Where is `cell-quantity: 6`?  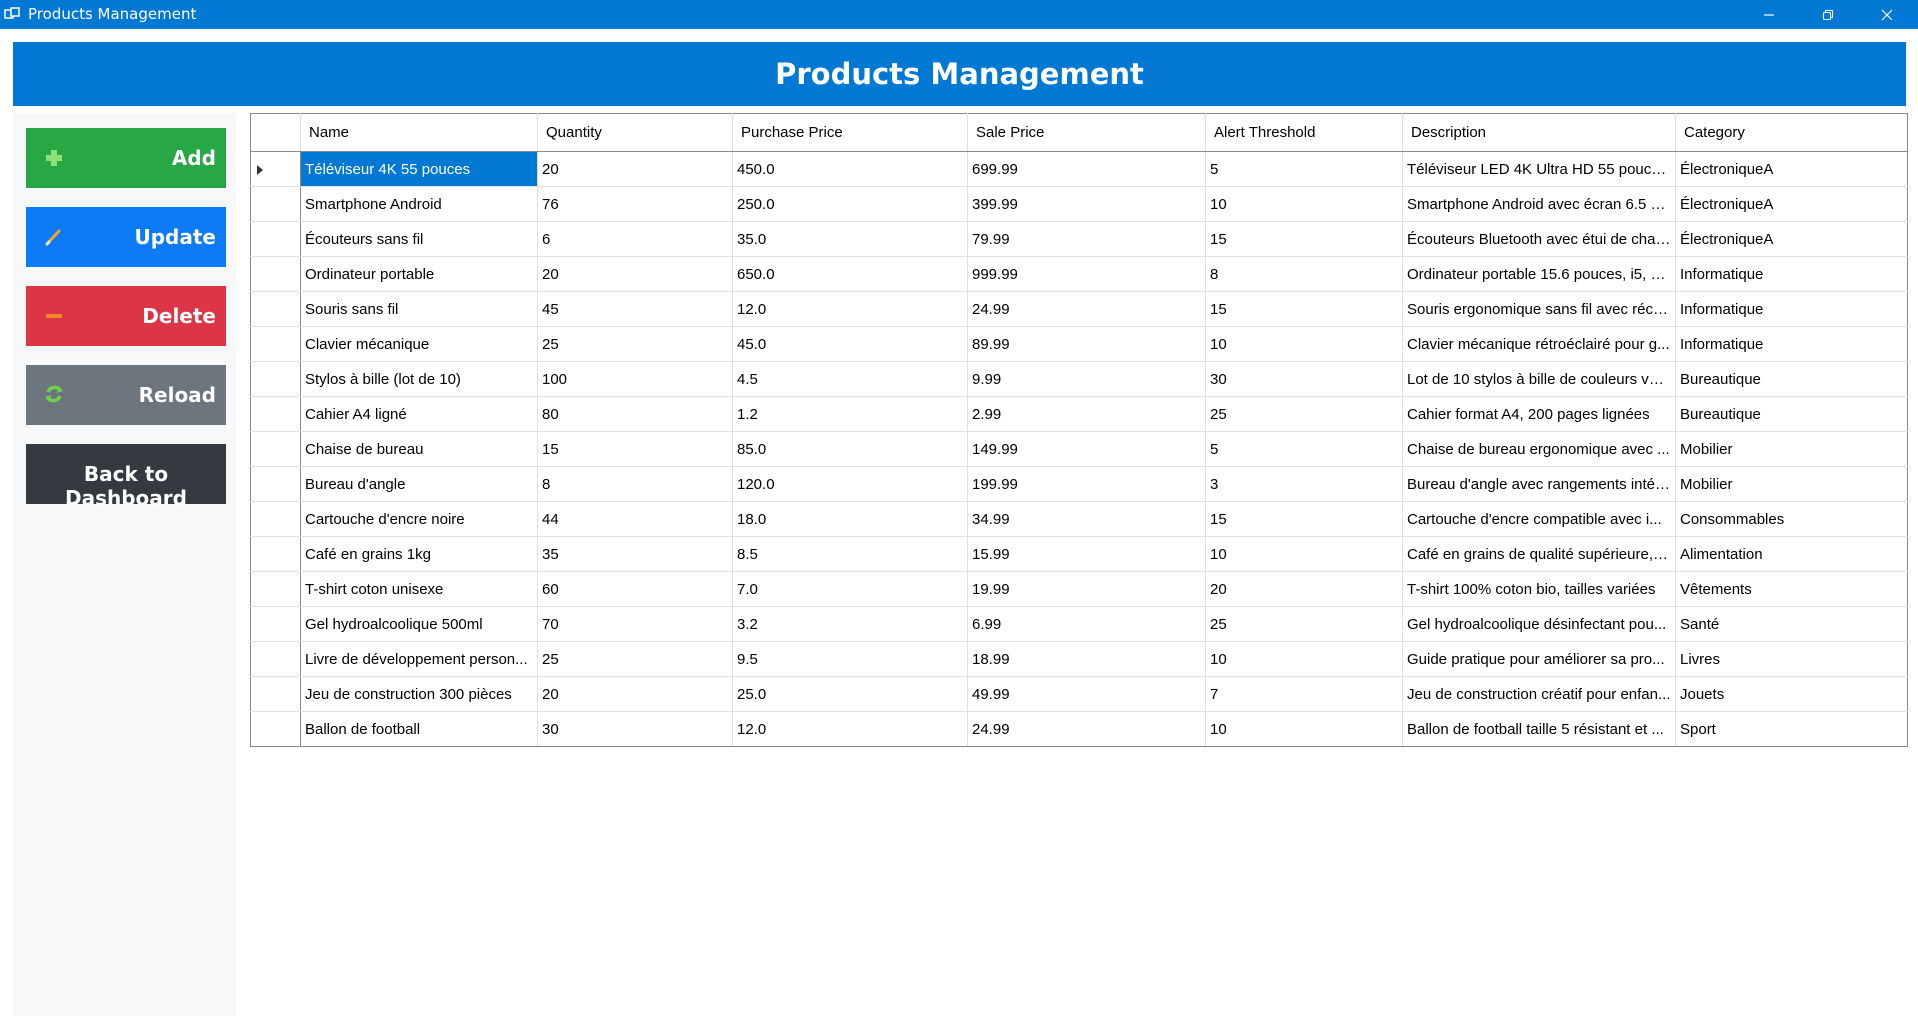
cell-quantity: 6 is located at coordinates (635, 239).